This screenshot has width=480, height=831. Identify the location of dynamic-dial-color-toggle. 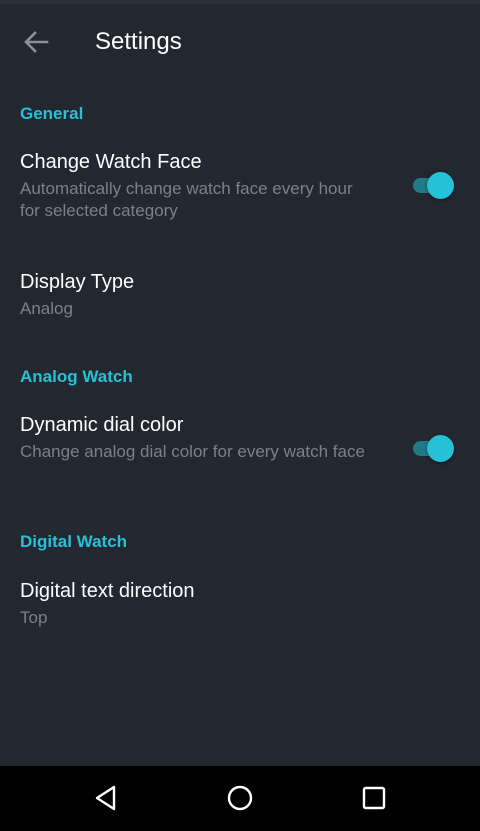
(434, 448).